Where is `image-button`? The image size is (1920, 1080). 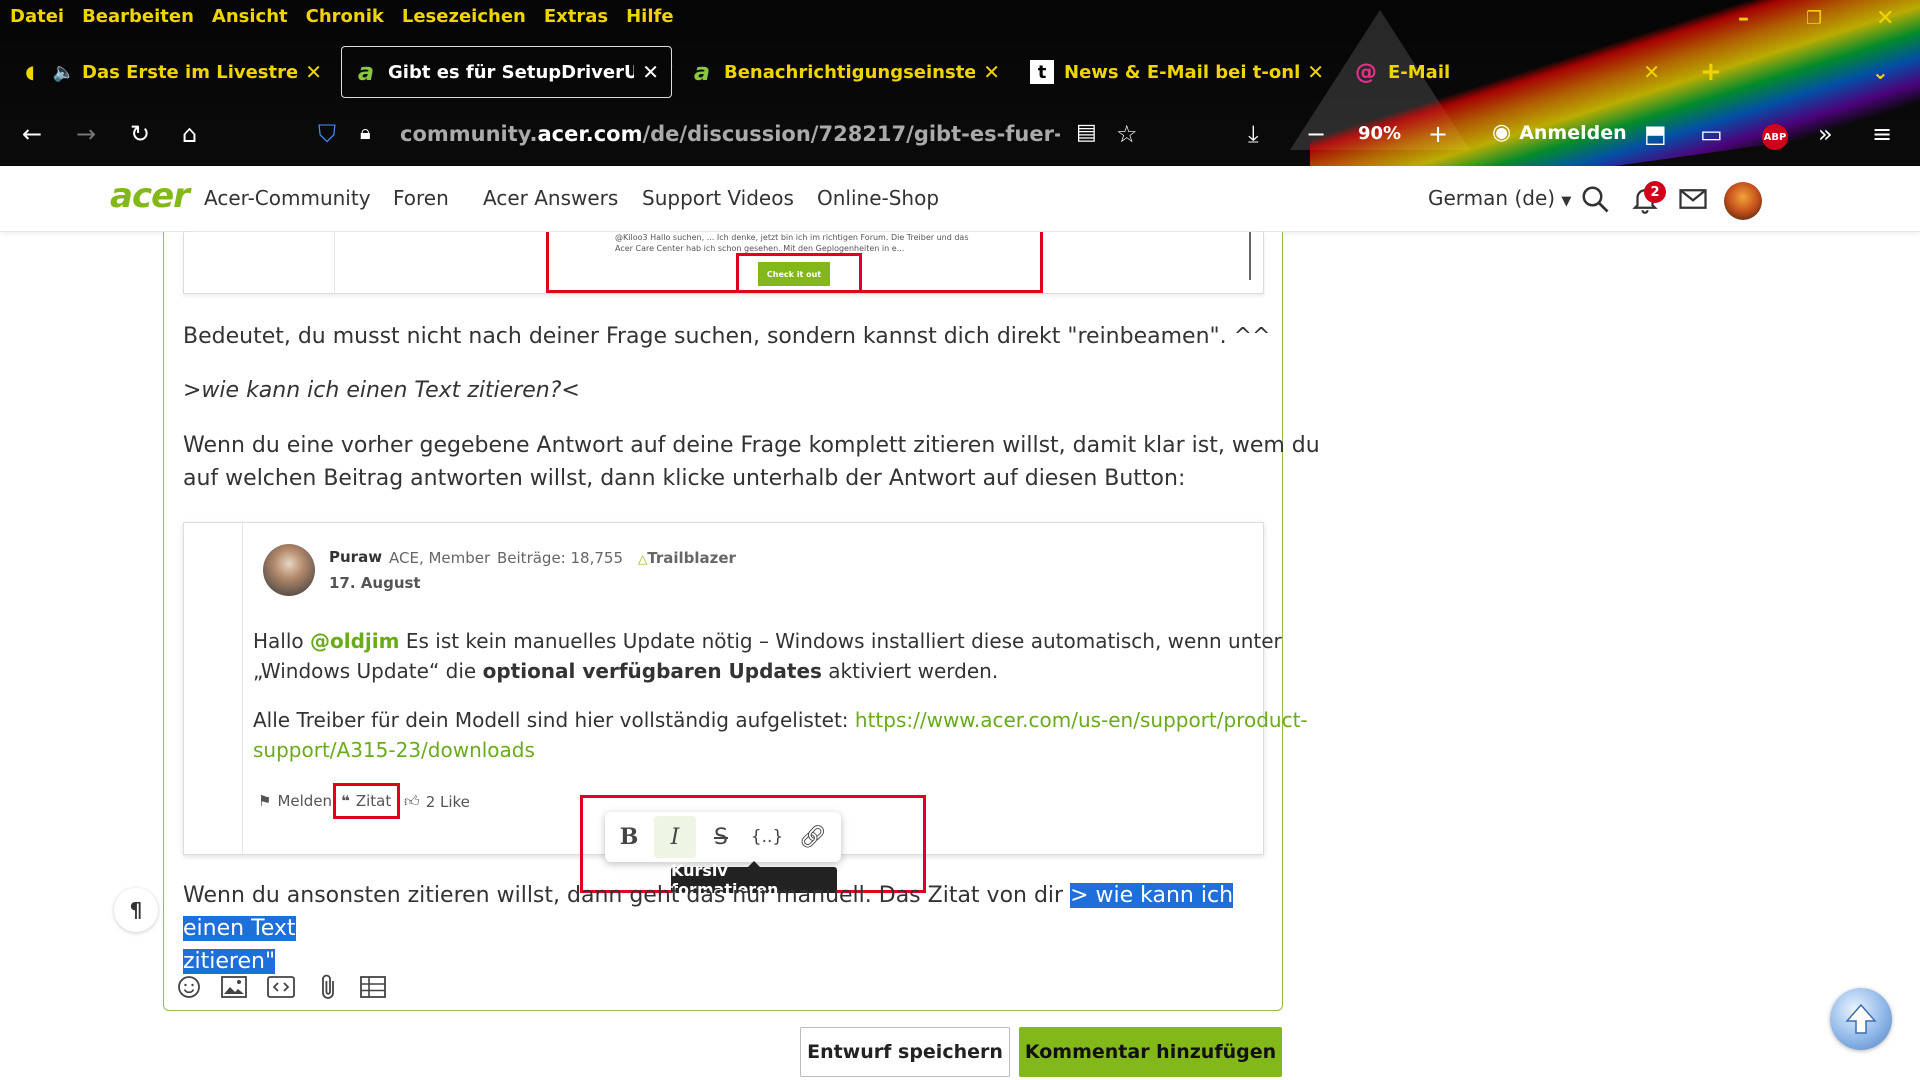
image-button is located at coordinates (234, 987).